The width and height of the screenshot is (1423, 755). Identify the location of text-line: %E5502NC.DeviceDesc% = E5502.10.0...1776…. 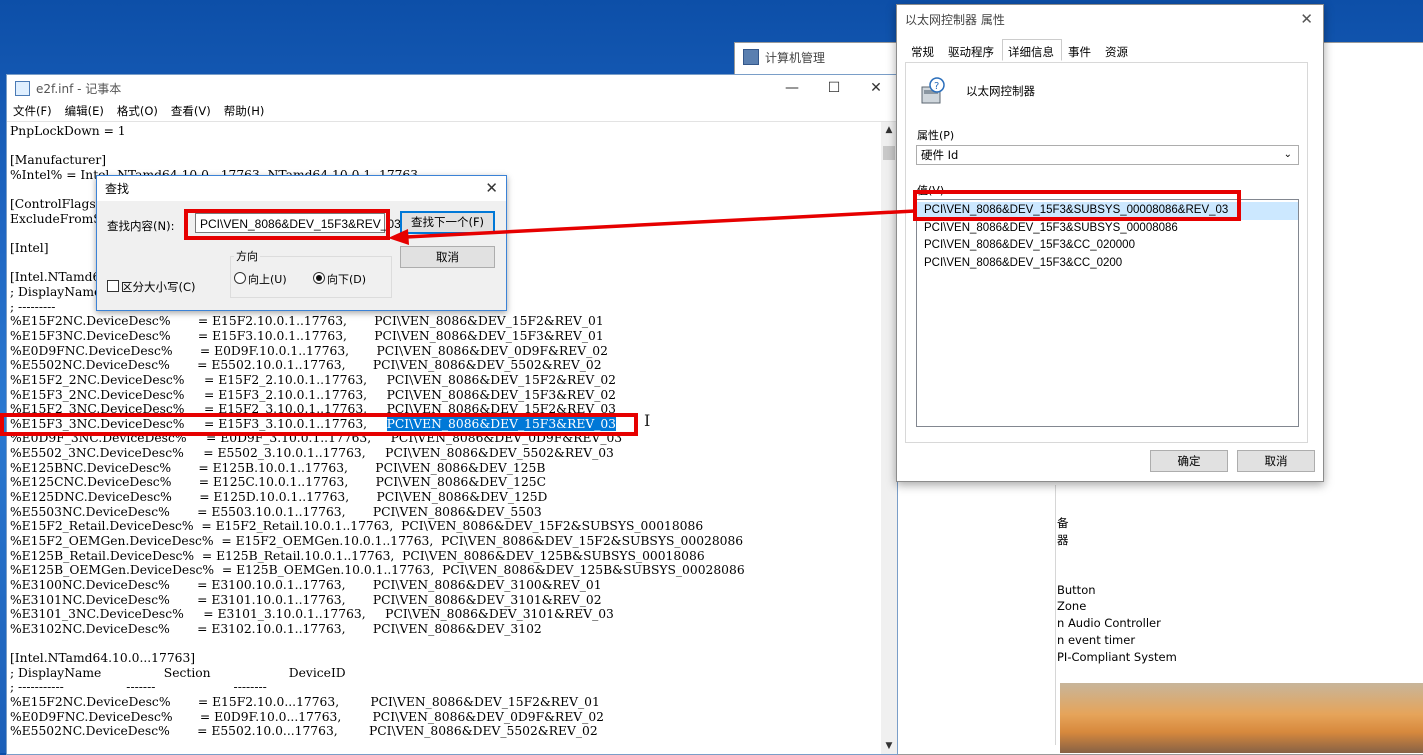
(304, 731).